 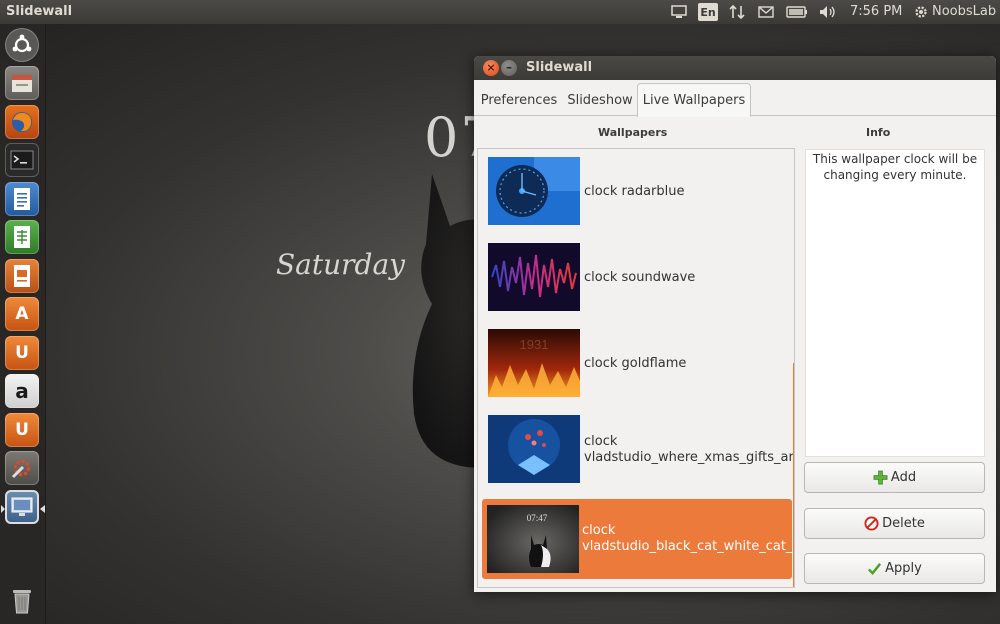 I want to click on window-title: Slidewall, so click(x=559, y=67).